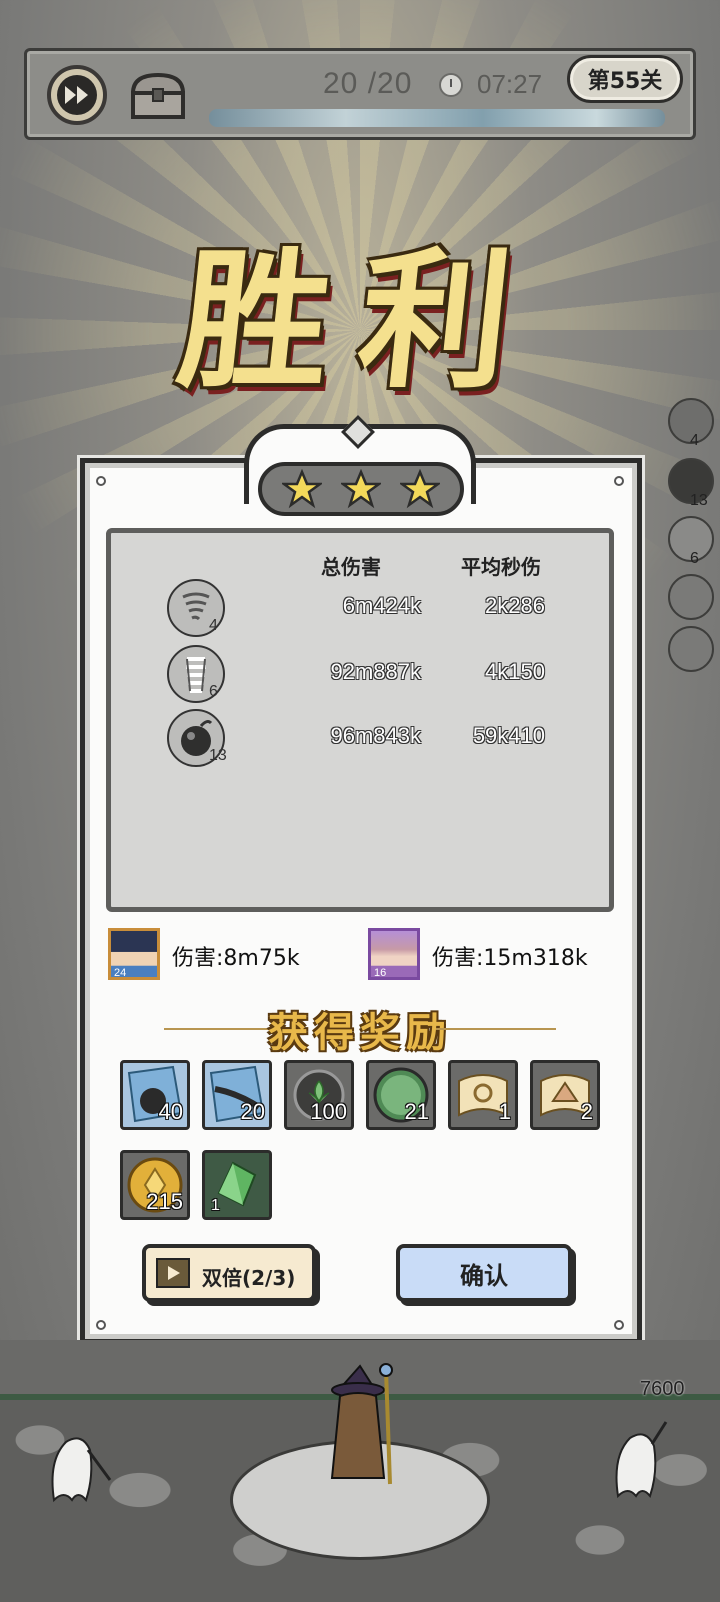  Describe the element at coordinates (586, 1111) in the screenshot. I see `reward-count: 2` at that location.